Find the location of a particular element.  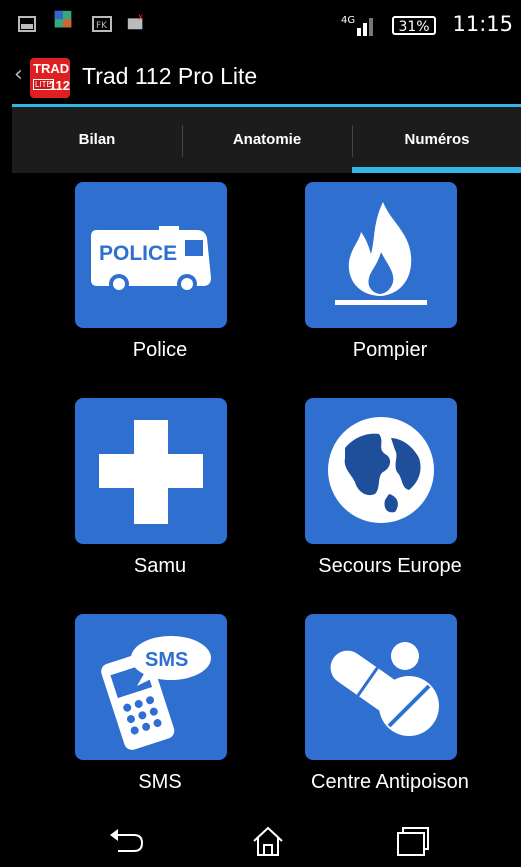

secours-europe-tile is located at coordinates (381, 471).